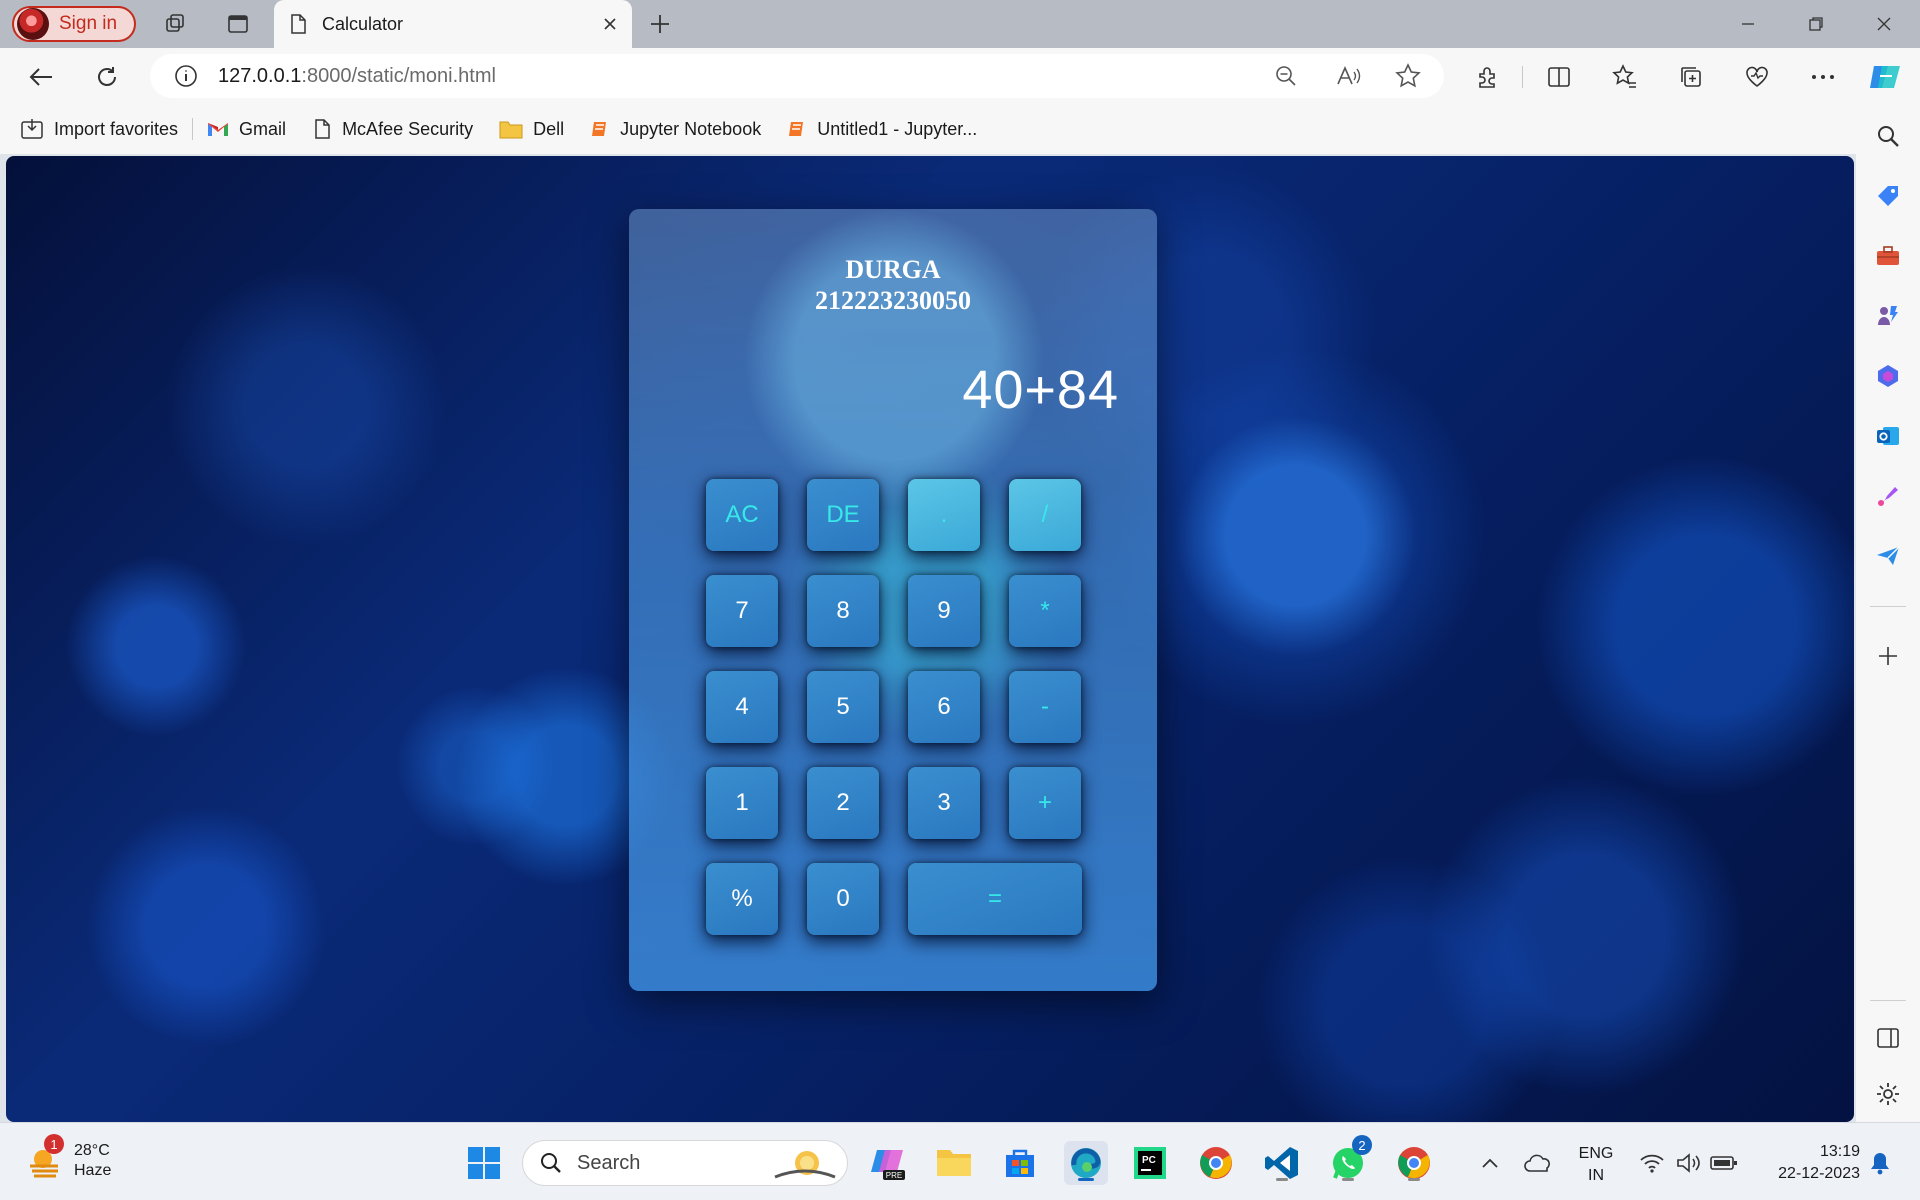  What do you see at coordinates (1888, 316) in the screenshot?
I see `games-icon` at bounding box center [1888, 316].